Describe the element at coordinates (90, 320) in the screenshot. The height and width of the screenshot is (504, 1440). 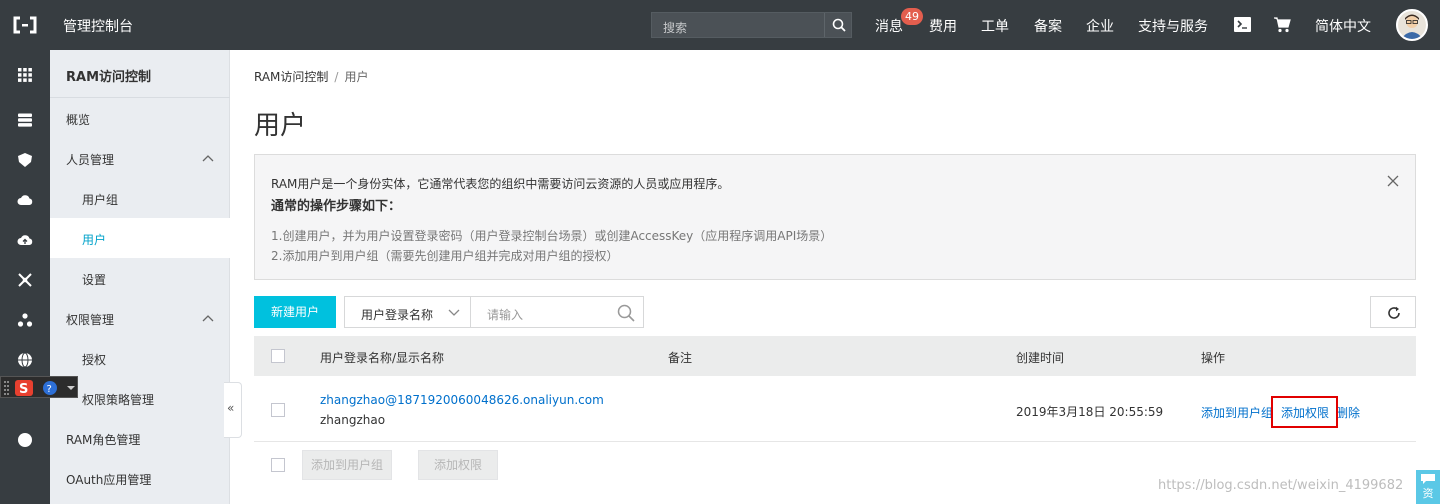
I see `sidebar-item-label: 权限管理` at that location.